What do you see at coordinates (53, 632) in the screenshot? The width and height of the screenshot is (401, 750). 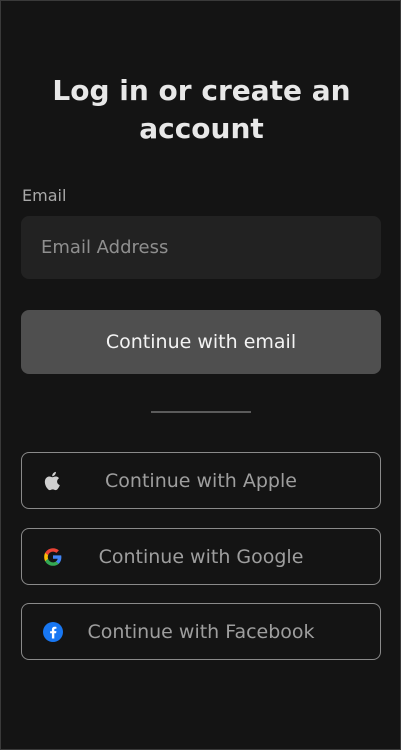 I see `facebook-icon` at bounding box center [53, 632].